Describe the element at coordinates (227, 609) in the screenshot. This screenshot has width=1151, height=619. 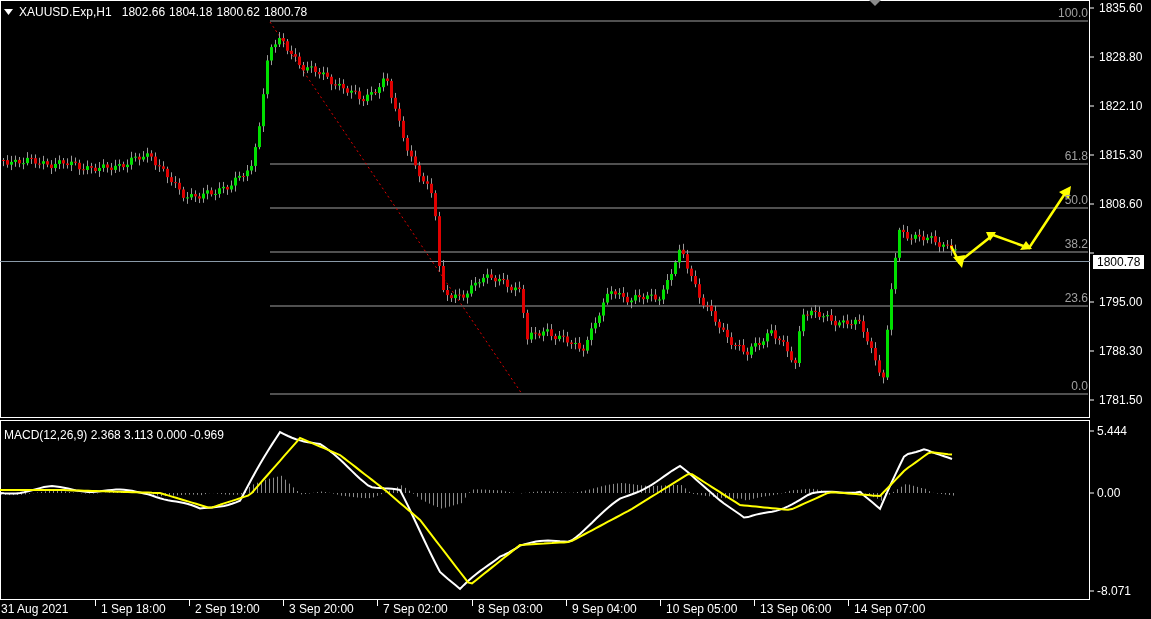
I see `time-axis-label: 2 Sep 19:00` at that location.